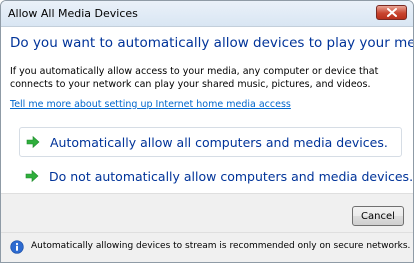  What do you see at coordinates (378, 216) in the screenshot?
I see `cancel-button: Cancel` at bounding box center [378, 216].